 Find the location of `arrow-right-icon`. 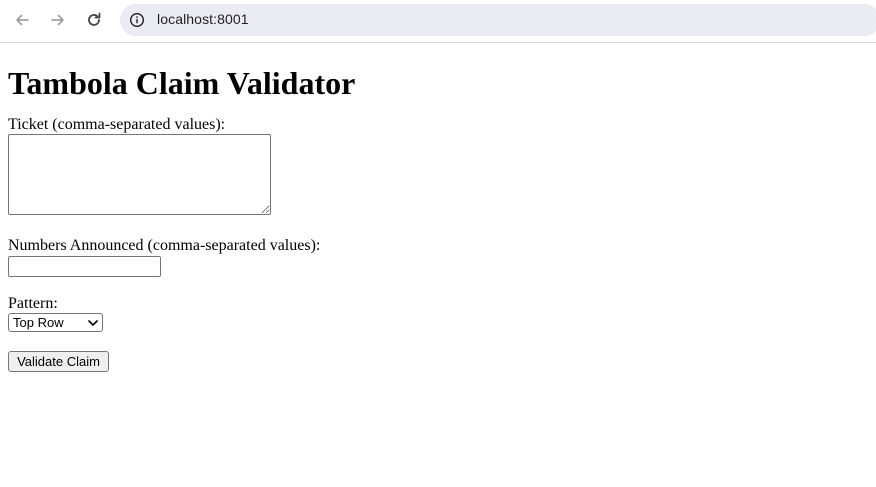

arrow-right-icon is located at coordinates (57, 20).